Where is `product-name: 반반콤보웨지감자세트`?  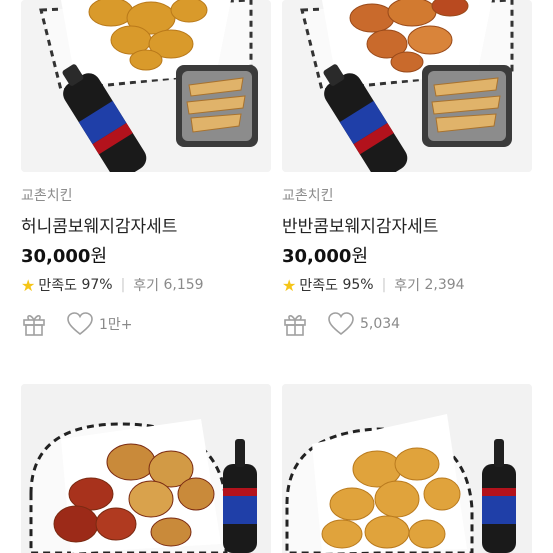 product-name: 반반콤보웨지감자세트 is located at coordinates (360, 224).